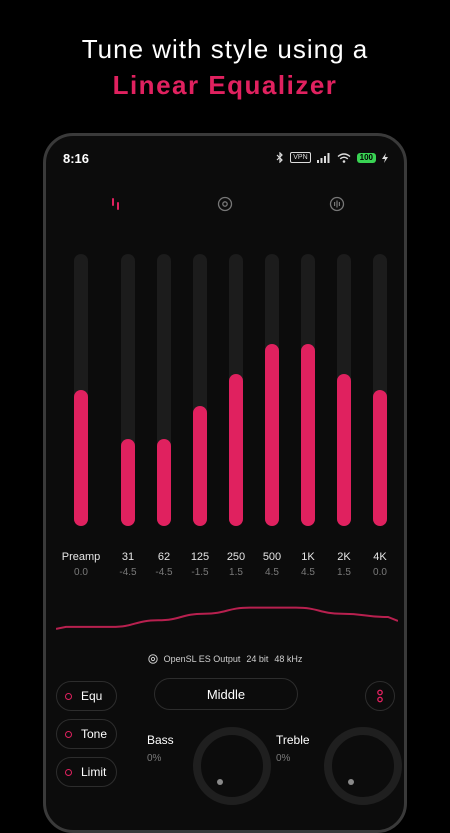  Describe the element at coordinates (225, 85) in the screenshot. I see `promo-subheadline: Linear Equalizer` at that location.